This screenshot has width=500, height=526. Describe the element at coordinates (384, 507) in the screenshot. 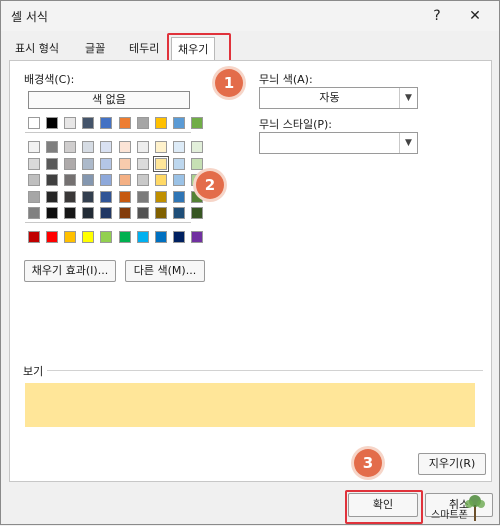

I see `ok-button-highlight` at that location.